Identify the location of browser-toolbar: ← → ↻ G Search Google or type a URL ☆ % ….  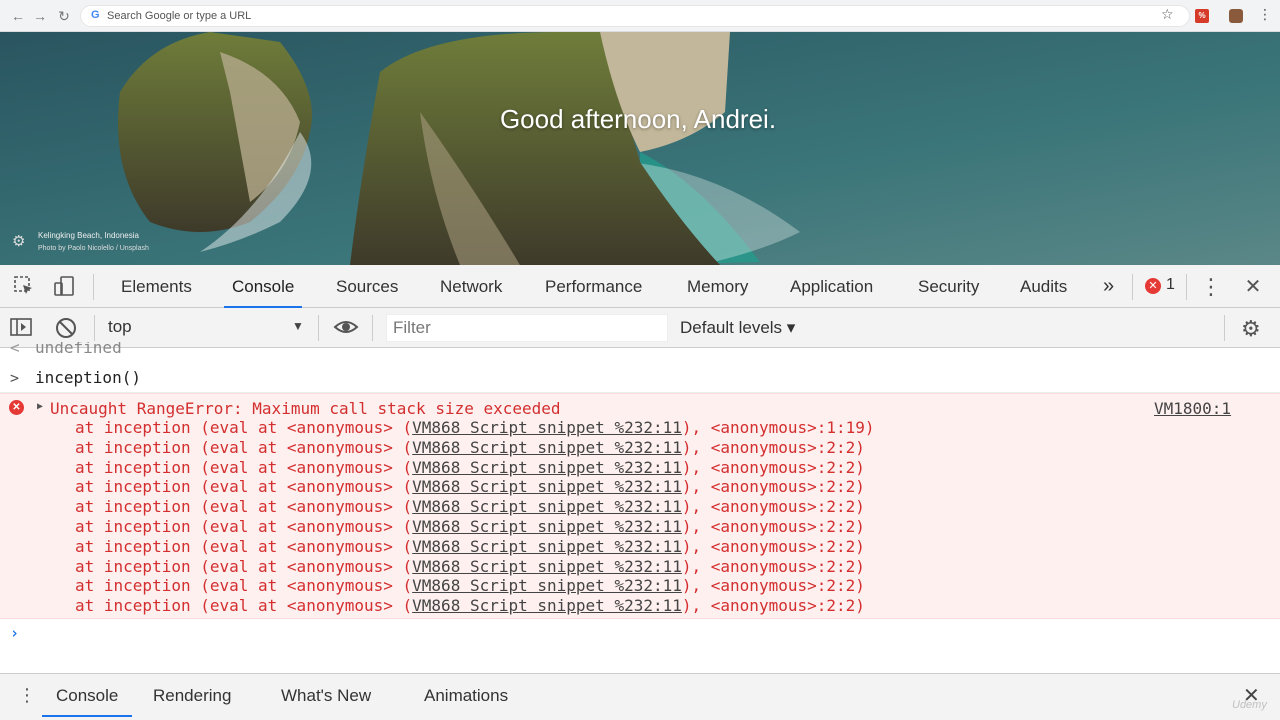
(640, 16).